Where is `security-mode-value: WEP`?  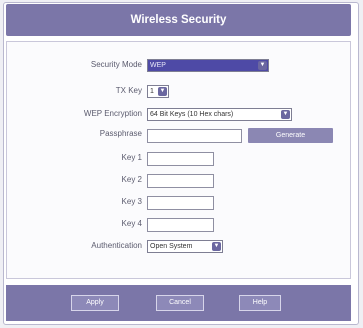
security-mode-value: WEP is located at coordinates (158, 65).